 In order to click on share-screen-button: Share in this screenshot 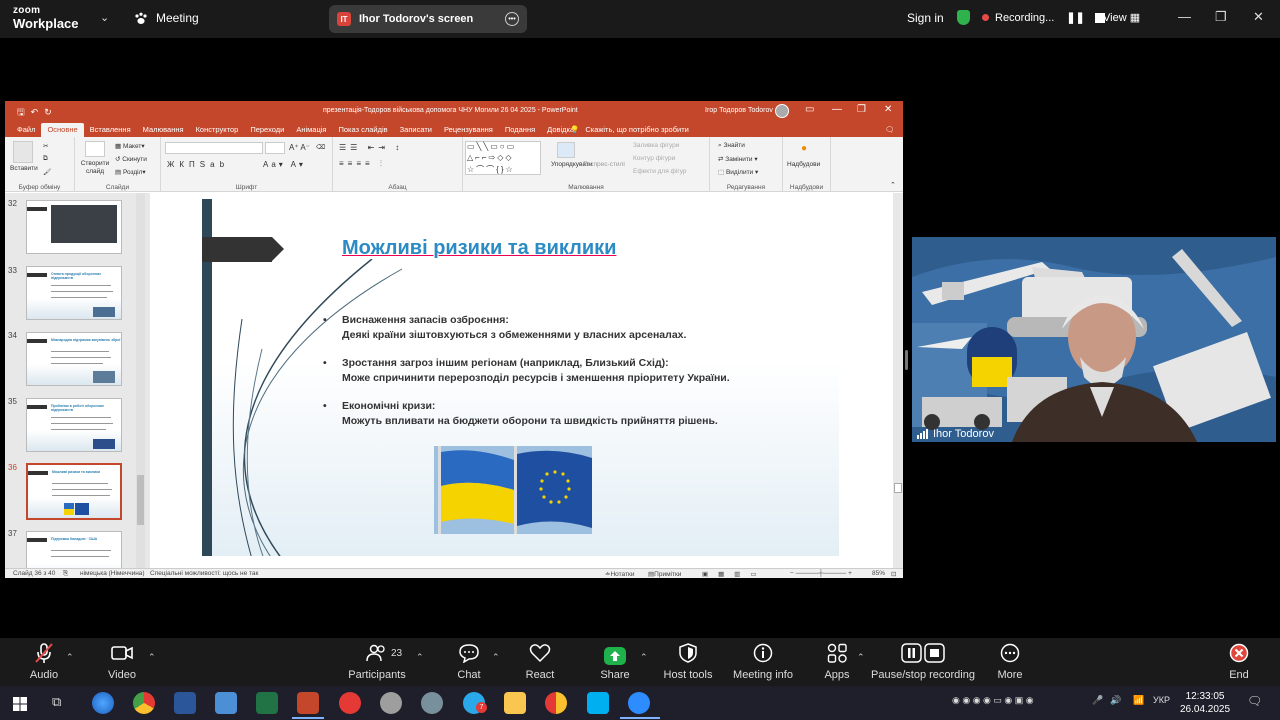, I will do `click(615, 662)`.